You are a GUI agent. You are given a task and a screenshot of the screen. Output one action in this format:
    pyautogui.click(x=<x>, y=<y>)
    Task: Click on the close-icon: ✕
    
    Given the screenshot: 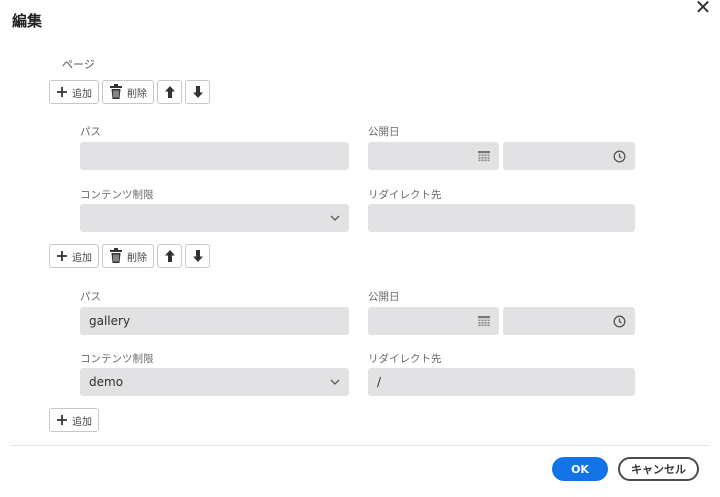 What is the action you would take?
    pyautogui.click(x=703, y=9)
    